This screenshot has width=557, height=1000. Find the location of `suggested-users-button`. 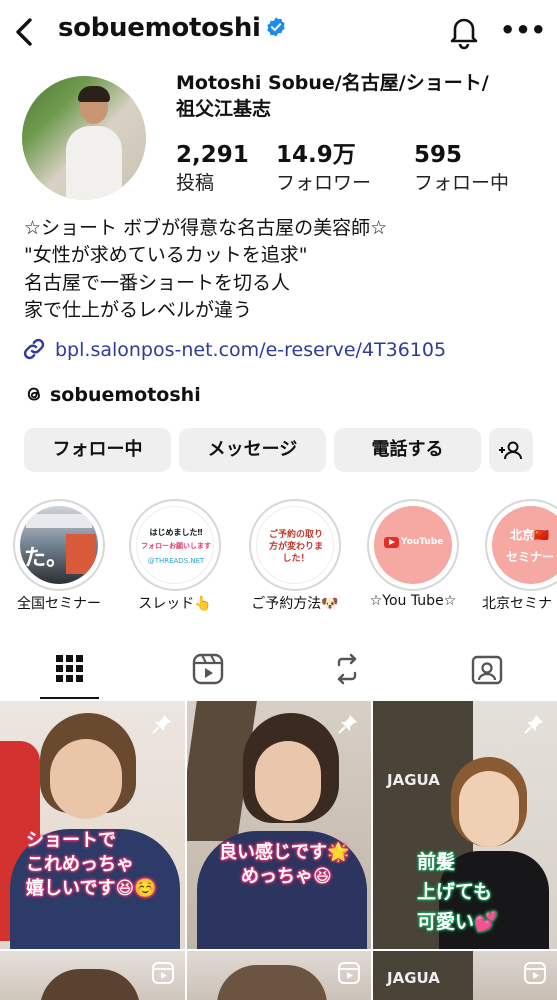

suggested-users-button is located at coordinates (511, 450).